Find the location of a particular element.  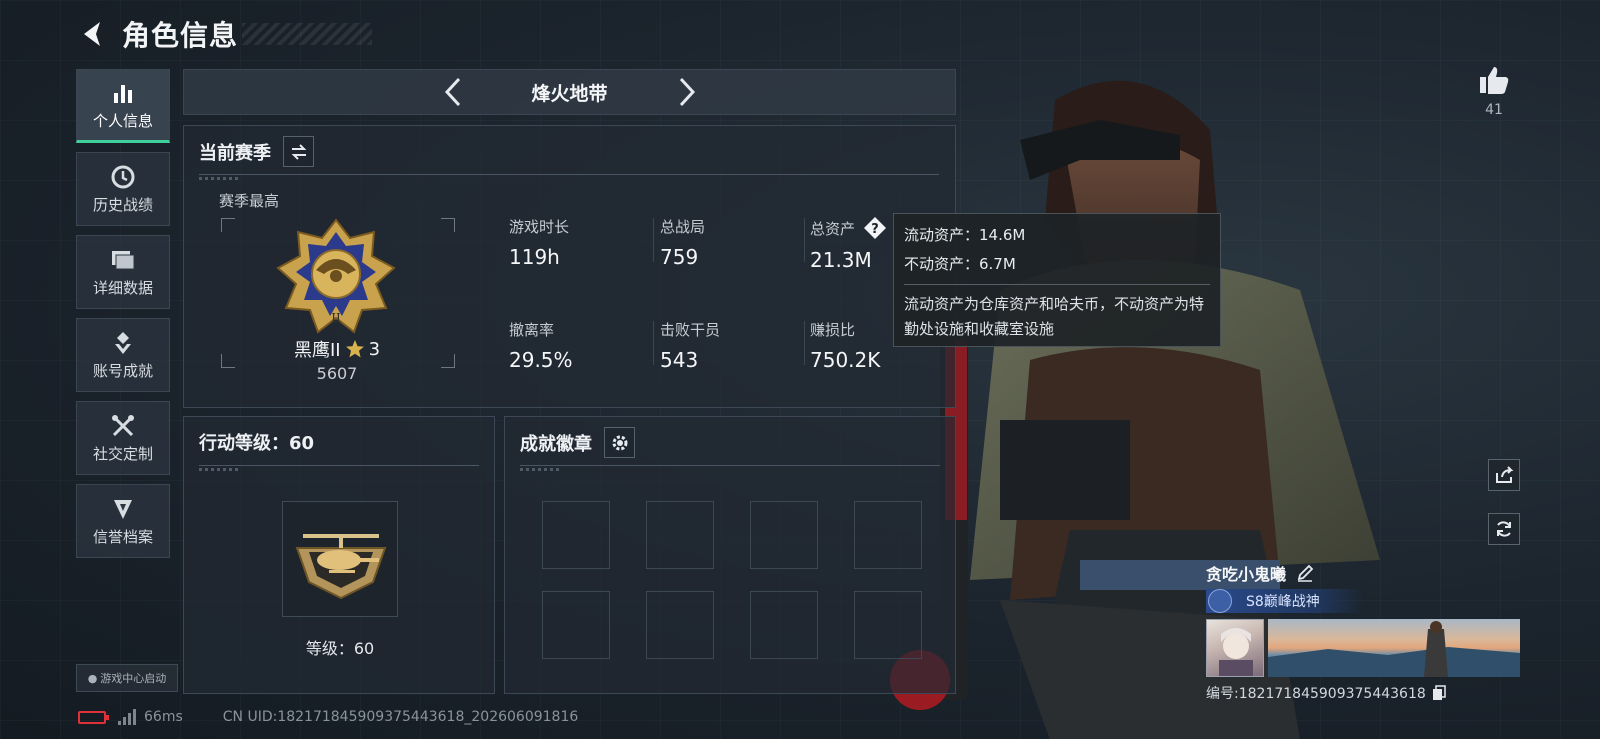

stat-label: 总战局 is located at coordinates (683, 227).